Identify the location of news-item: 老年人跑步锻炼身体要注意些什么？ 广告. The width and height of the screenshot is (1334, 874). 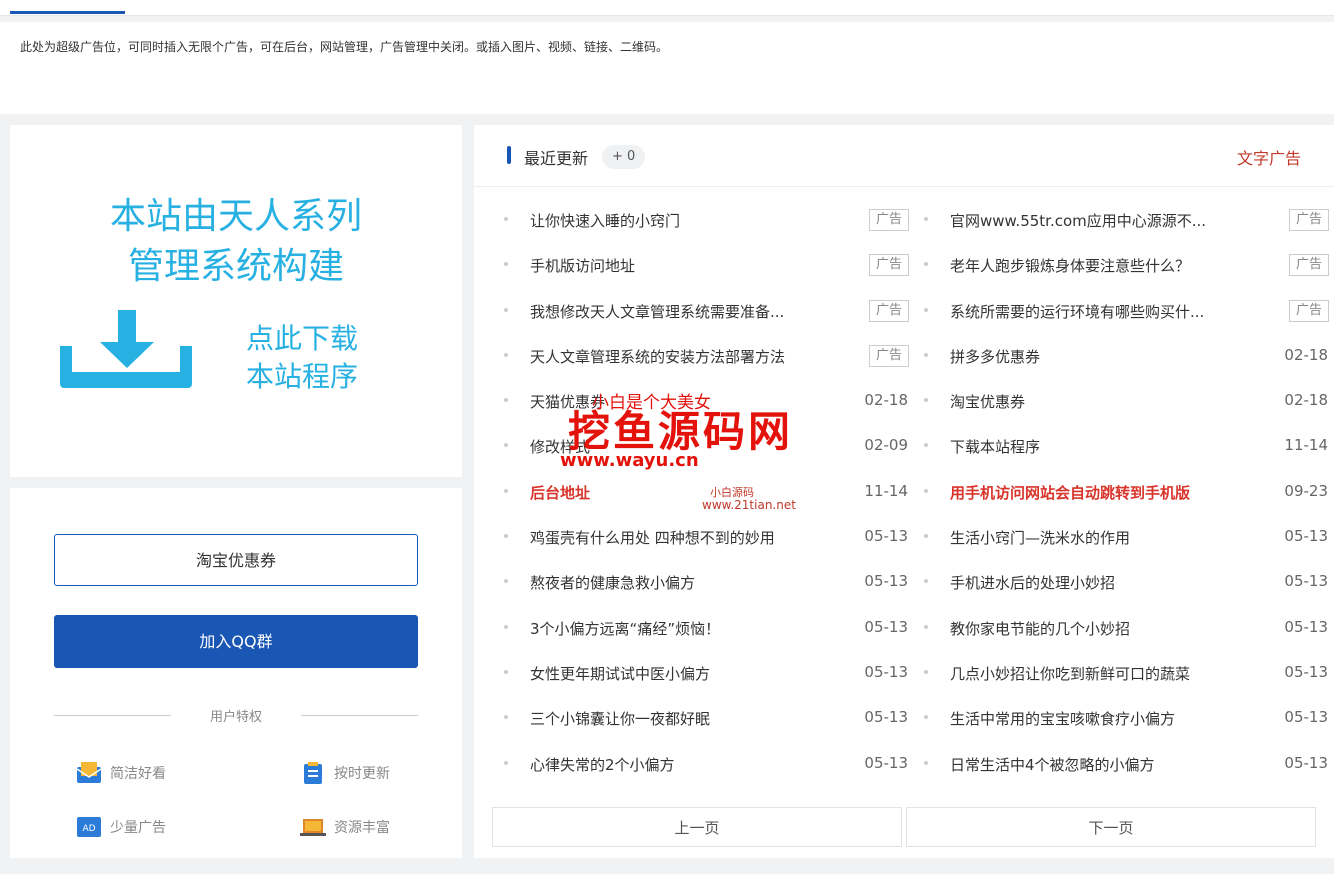
(1129, 270).